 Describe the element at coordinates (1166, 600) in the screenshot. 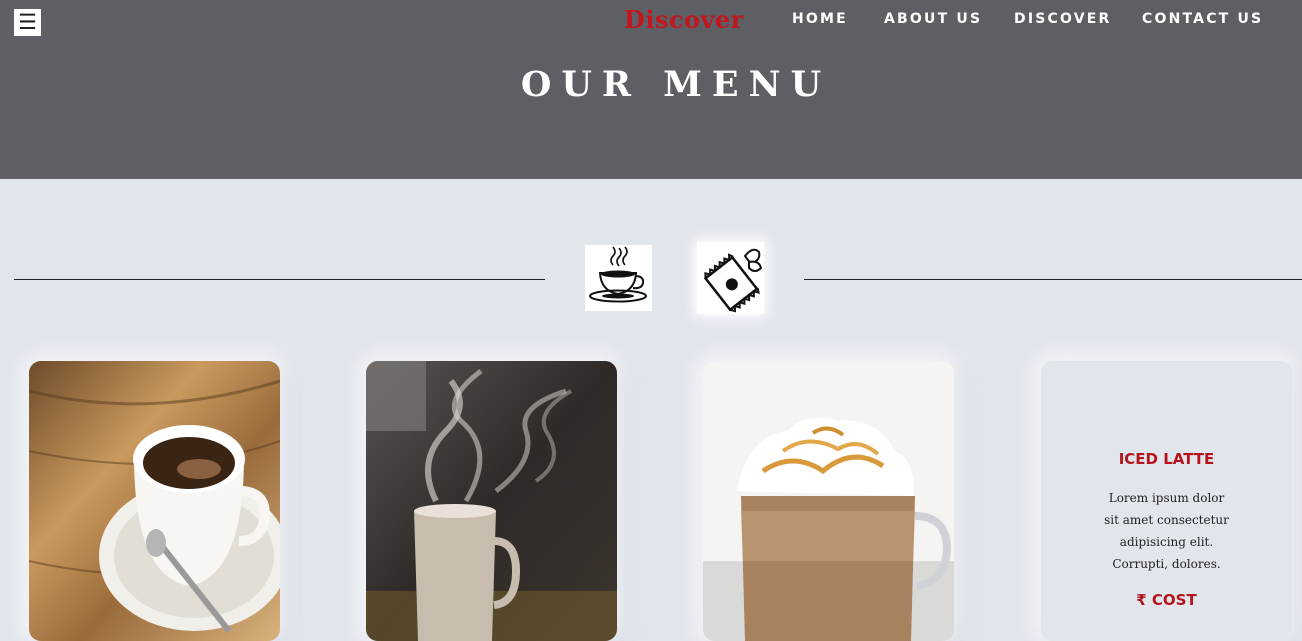

I see `card-cost: ₹ COST` at that location.